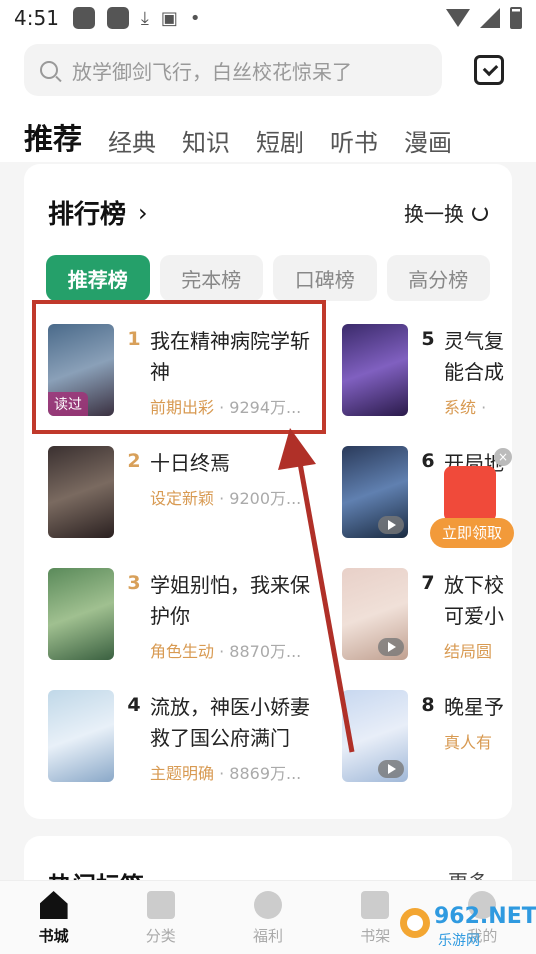 The height and width of the screenshot is (954, 536). I want to click on nav-category: 分类, so click(160, 917).